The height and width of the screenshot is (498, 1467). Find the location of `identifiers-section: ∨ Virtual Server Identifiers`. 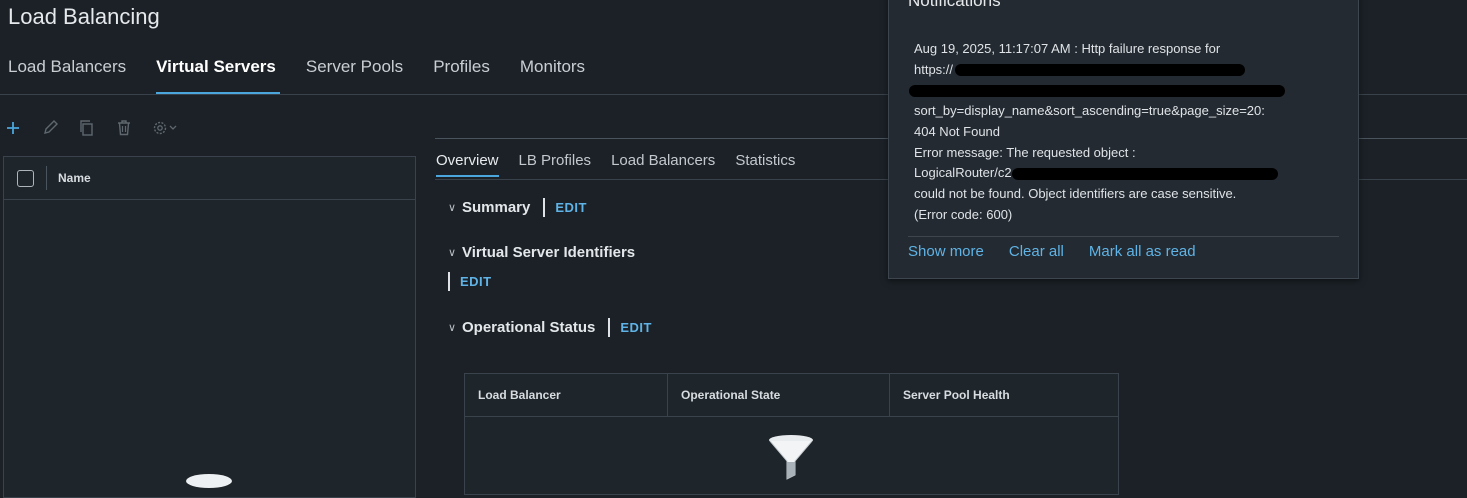

identifiers-section: ∨ Virtual Server Identifiers is located at coordinates (541, 252).